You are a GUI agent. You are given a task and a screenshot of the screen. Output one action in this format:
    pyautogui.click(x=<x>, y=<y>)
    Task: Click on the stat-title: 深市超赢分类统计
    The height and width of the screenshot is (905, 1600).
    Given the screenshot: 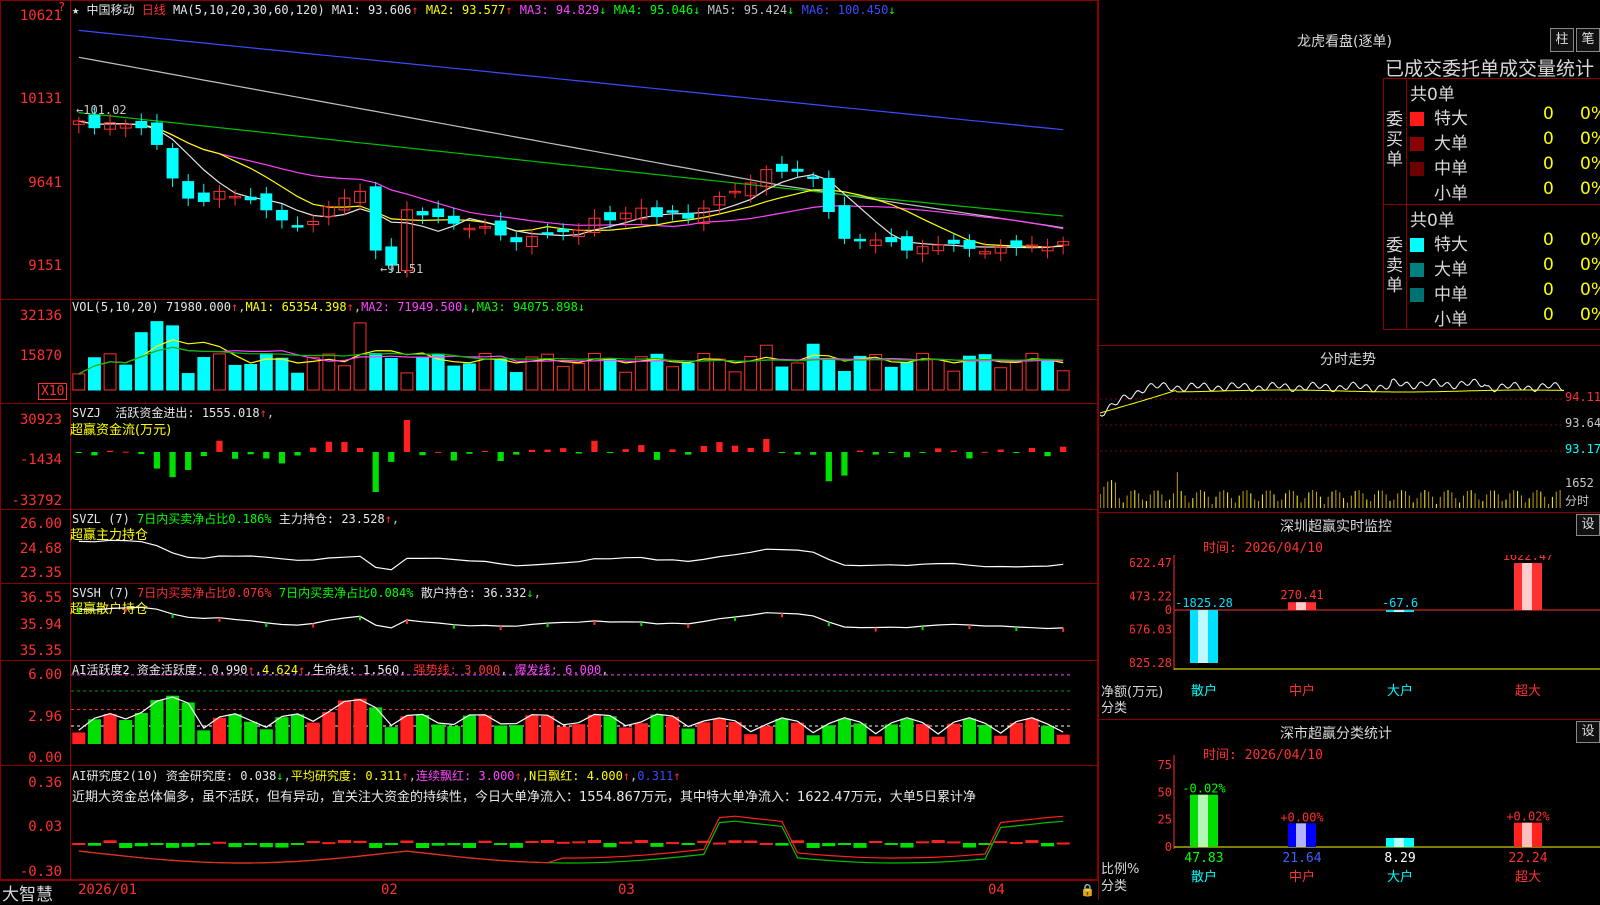 What is the action you would take?
    pyautogui.click(x=1336, y=734)
    